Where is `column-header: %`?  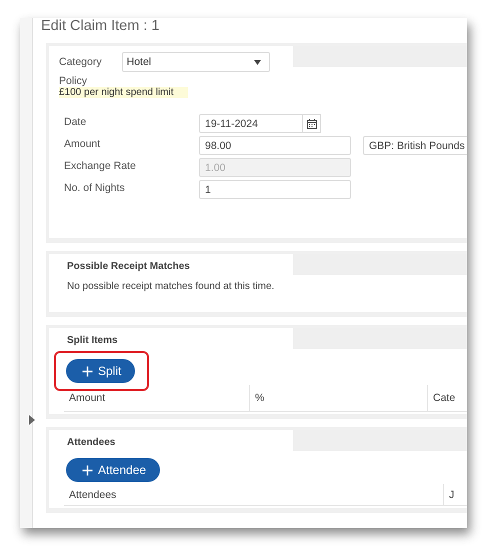
column-header: % is located at coordinates (339, 398).